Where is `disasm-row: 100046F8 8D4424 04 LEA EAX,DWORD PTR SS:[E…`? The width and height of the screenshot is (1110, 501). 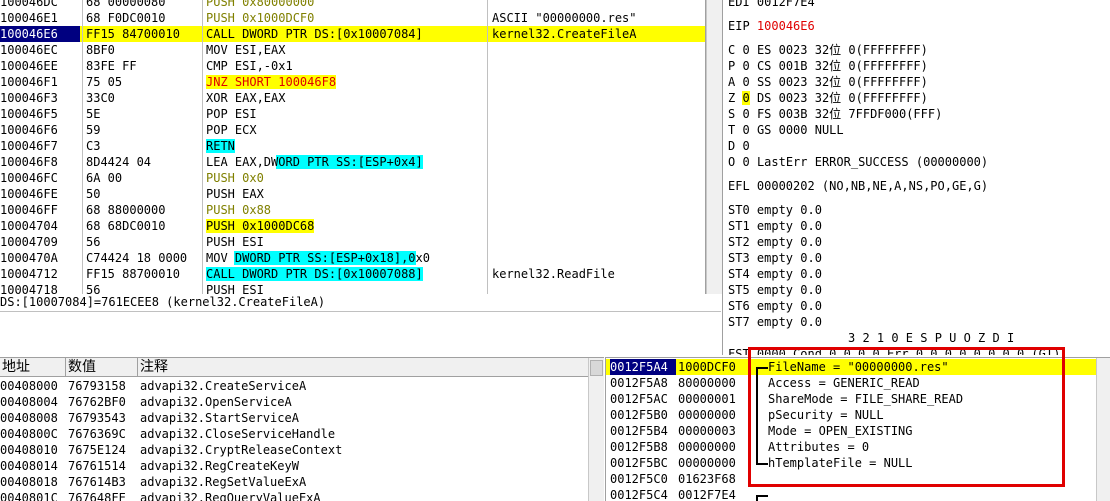
disasm-row: 100046F8 8D4424 04 LEA EAX,DWORD PTR SS:[E… is located at coordinates (352, 162).